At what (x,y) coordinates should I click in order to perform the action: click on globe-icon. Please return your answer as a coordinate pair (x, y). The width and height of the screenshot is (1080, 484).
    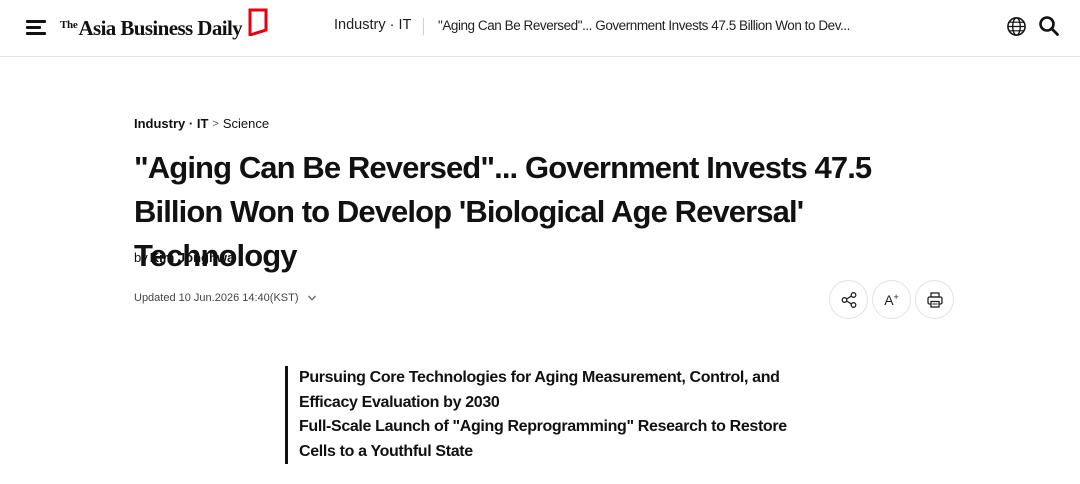
    Looking at the image, I should click on (1016, 26).